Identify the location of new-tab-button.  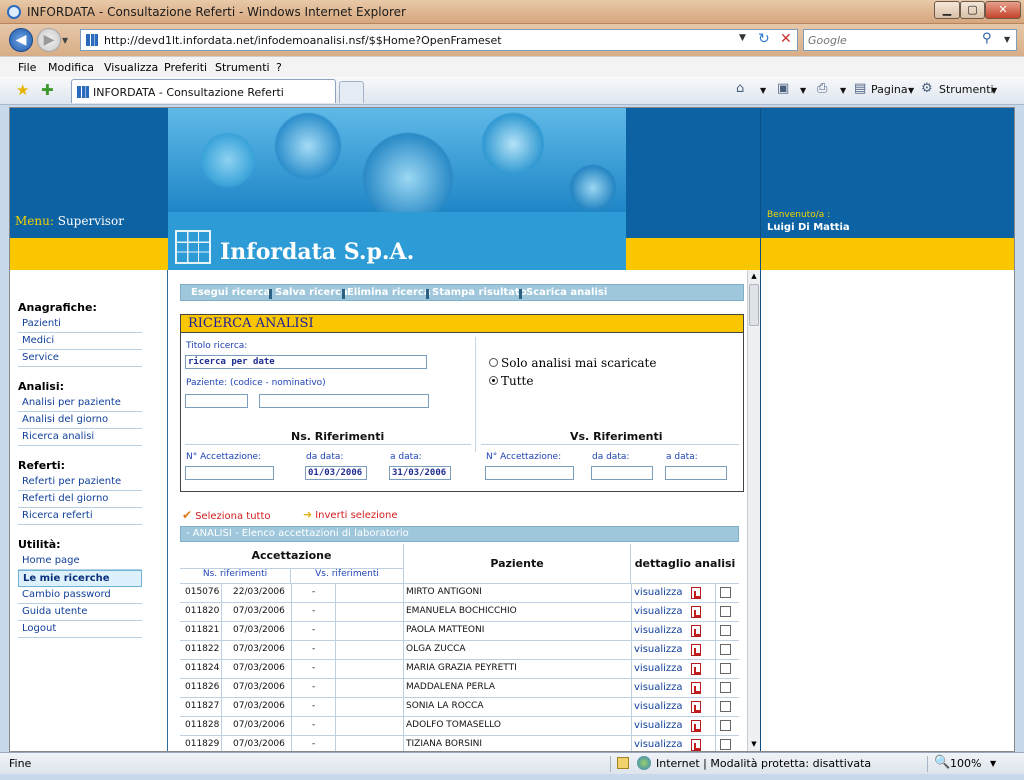
(351, 92).